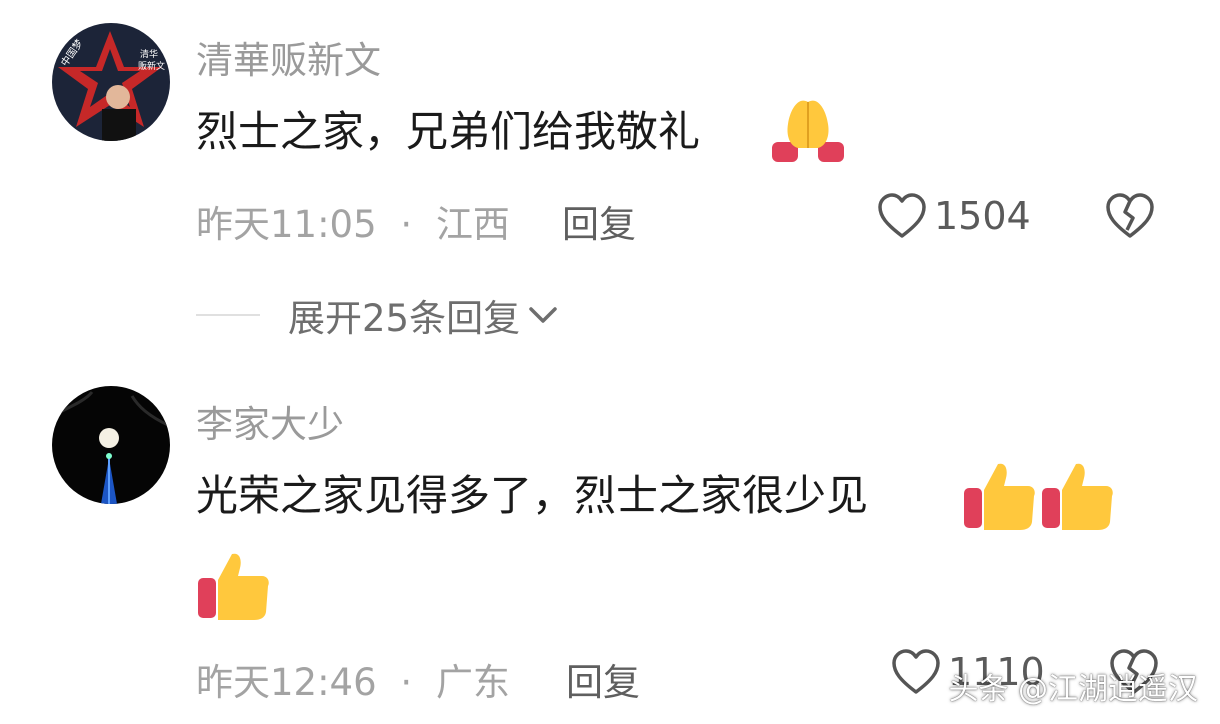 This screenshot has width=1220, height=724. What do you see at coordinates (404, 318) in the screenshot?
I see `expand-replies-label: 展开25条回复` at bounding box center [404, 318].